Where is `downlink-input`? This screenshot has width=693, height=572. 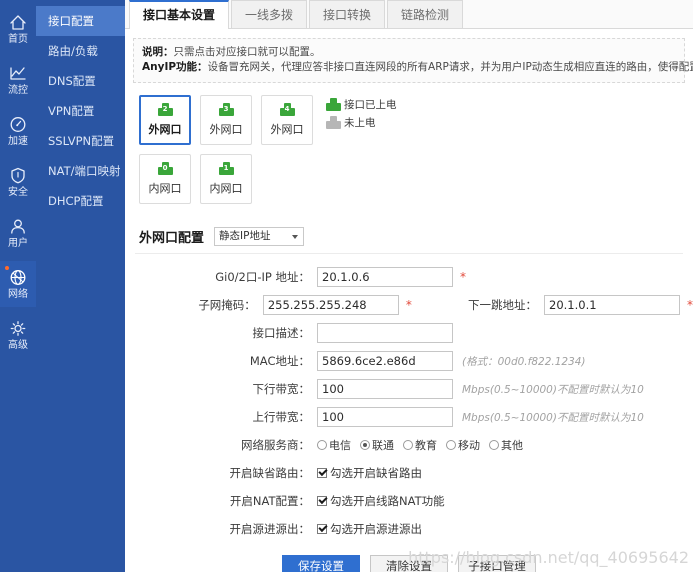
downlink-input is located at coordinates (385, 389).